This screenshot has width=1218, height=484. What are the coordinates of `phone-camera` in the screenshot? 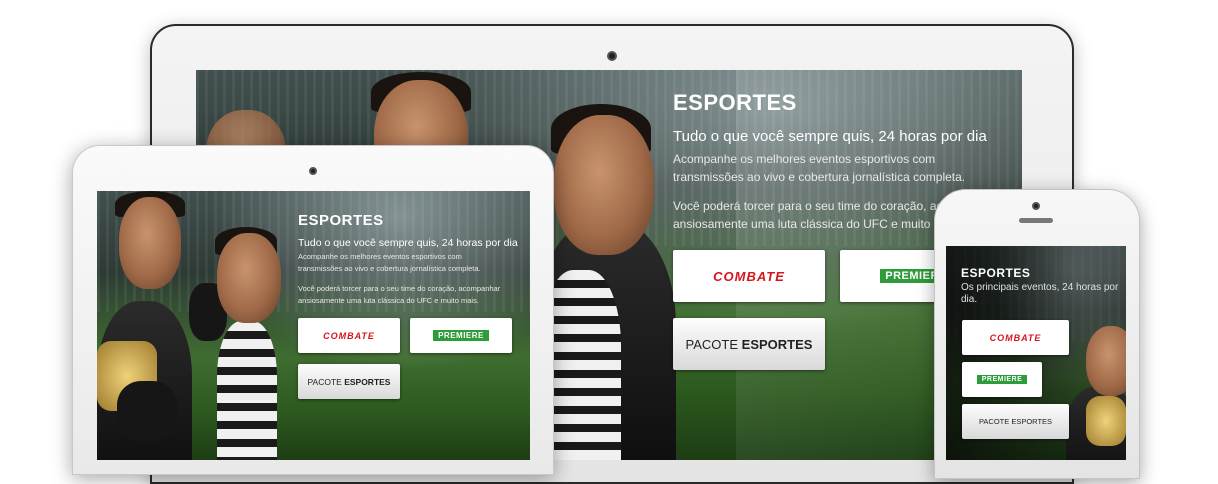 It's located at (1036, 206).